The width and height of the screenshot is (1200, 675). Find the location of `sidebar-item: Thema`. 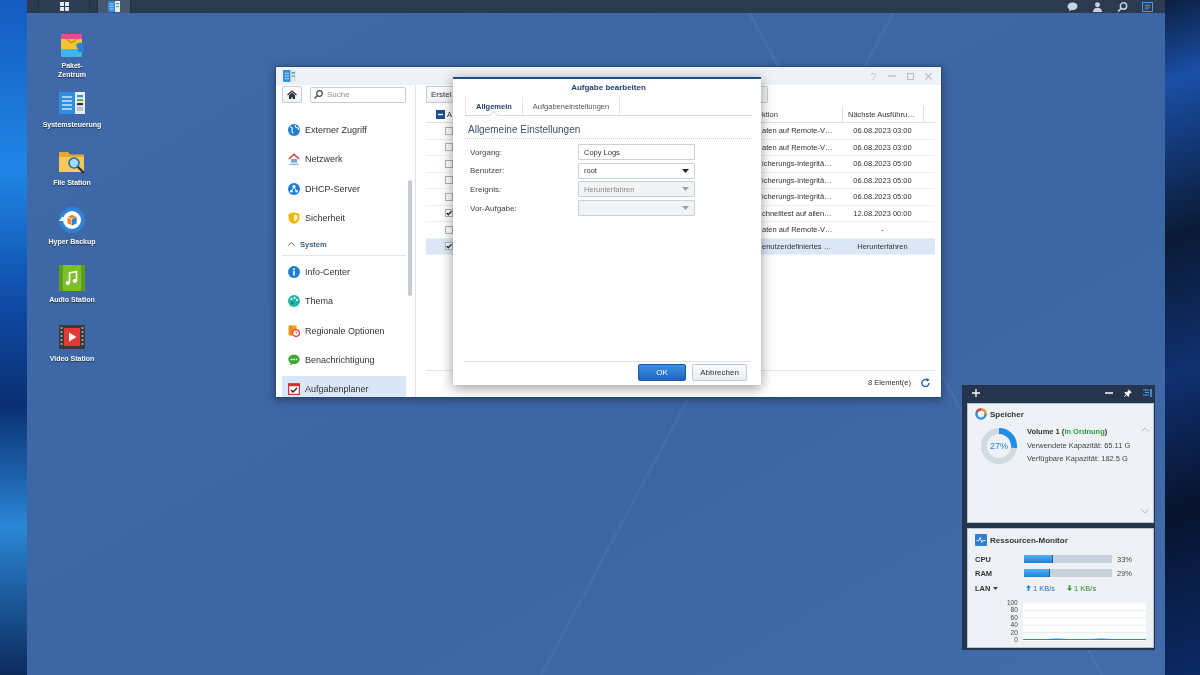

sidebar-item: Thema is located at coordinates (344, 301).